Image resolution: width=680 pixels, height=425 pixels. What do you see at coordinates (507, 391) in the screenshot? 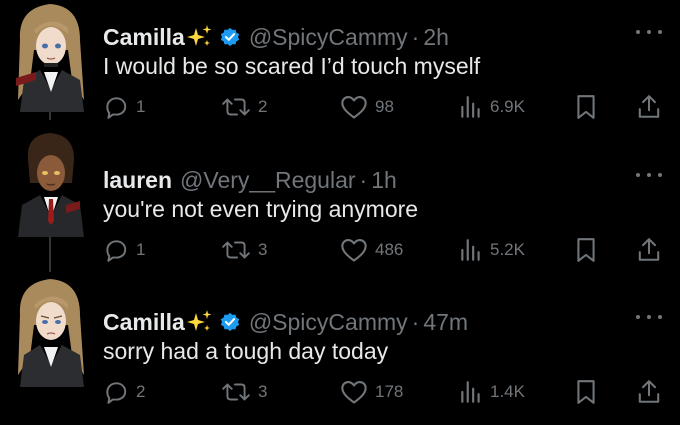
I see `view-count: 1.4K` at bounding box center [507, 391].